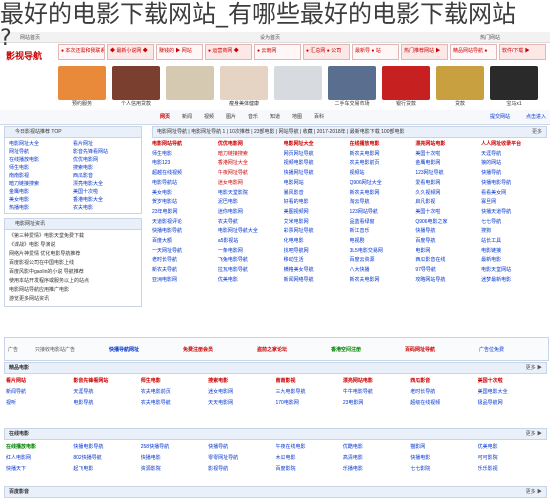 The width and height of the screenshot is (550, 500). What do you see at coordinates (165, 116) in the screenshot?
I see `search-tab: 网页` at bounding box center [165, 116].